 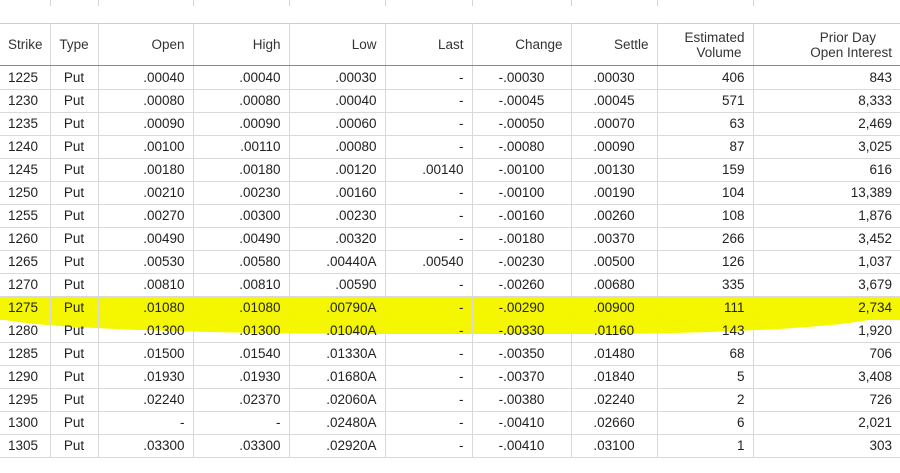 What do you see at coordinates (241, 44) in the screenshot?
I see `column-header-high: High` at bounding box center [241, 44].